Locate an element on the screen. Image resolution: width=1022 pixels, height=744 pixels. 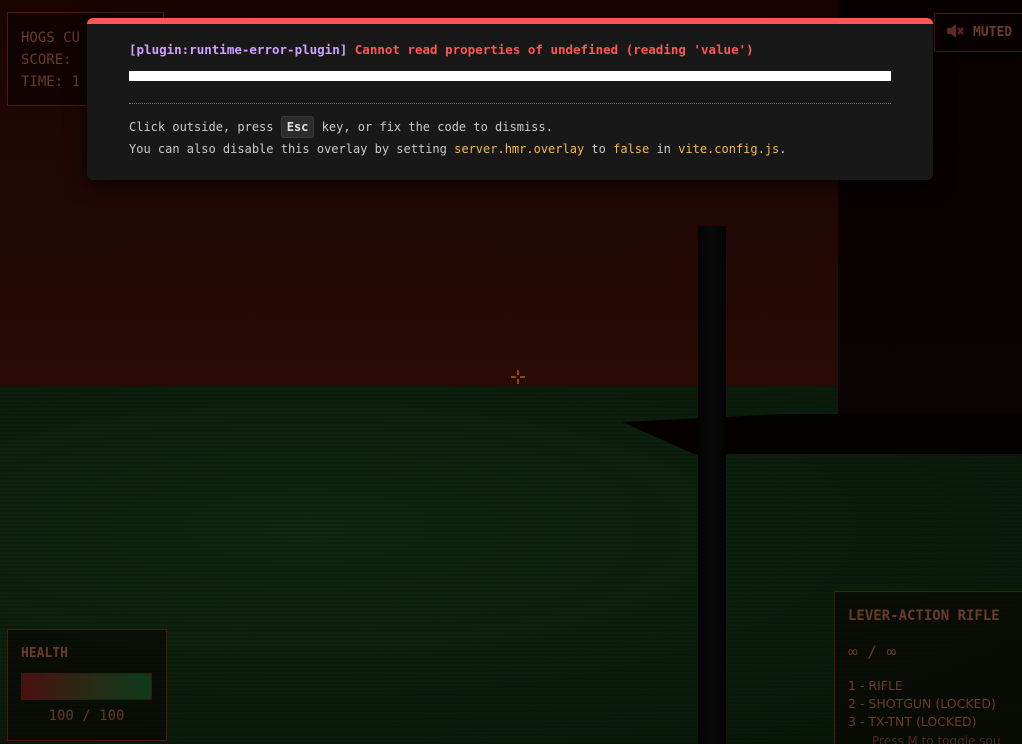
health-bar is located at coordinates (86, 686).